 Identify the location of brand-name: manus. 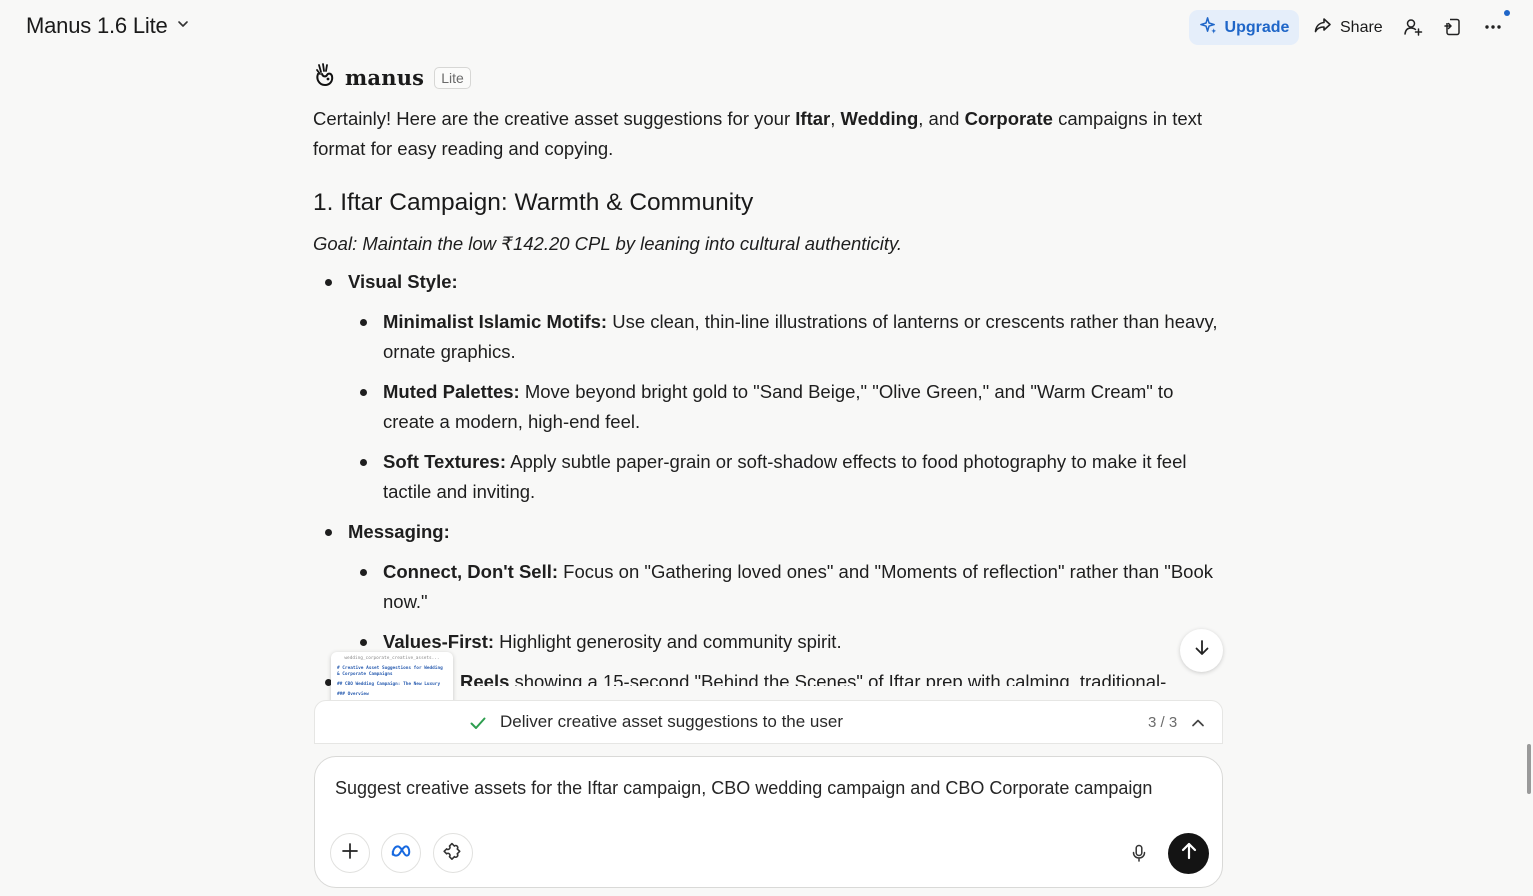
(385, 77).